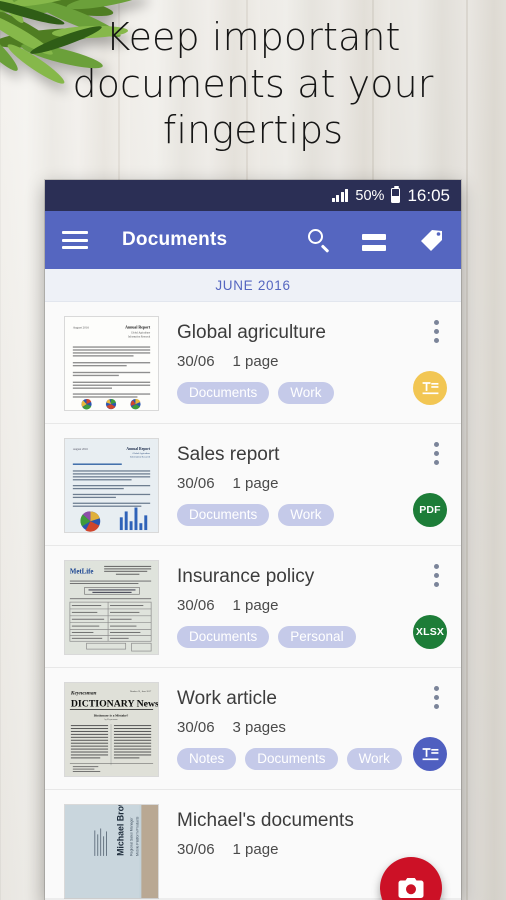  What do you see at coordinates (228, 454) in the screenshot?
I see `document-title: Sales report` at bounding box center [228, 454].